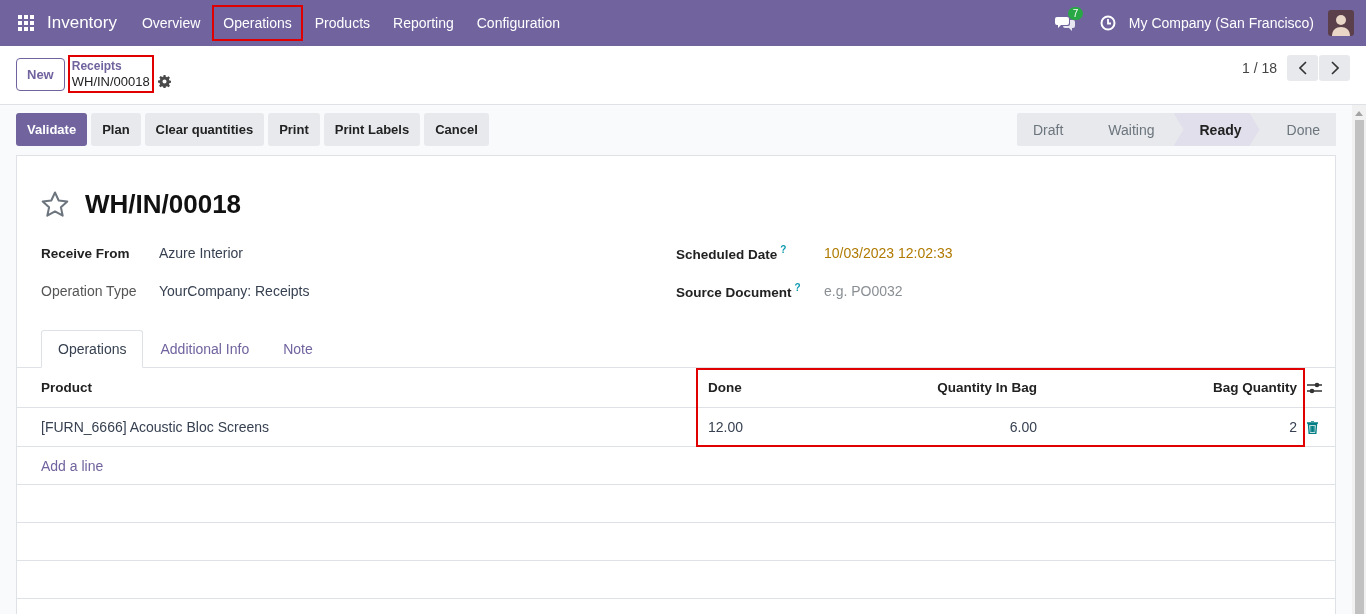 The width and height of the screenshot is (1366, 614). I want to click on action-button: Print, so click(294, 129).